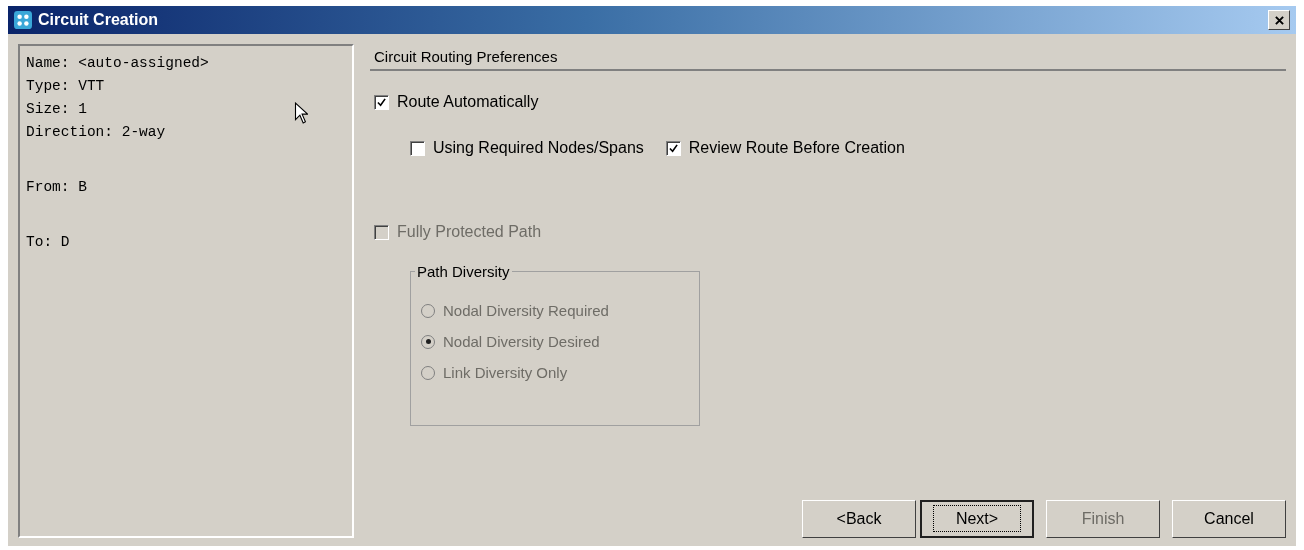  Describe the element at coordinates (65, 86) in the screenshot. I see `summary-line: Type: VTT` at that location.